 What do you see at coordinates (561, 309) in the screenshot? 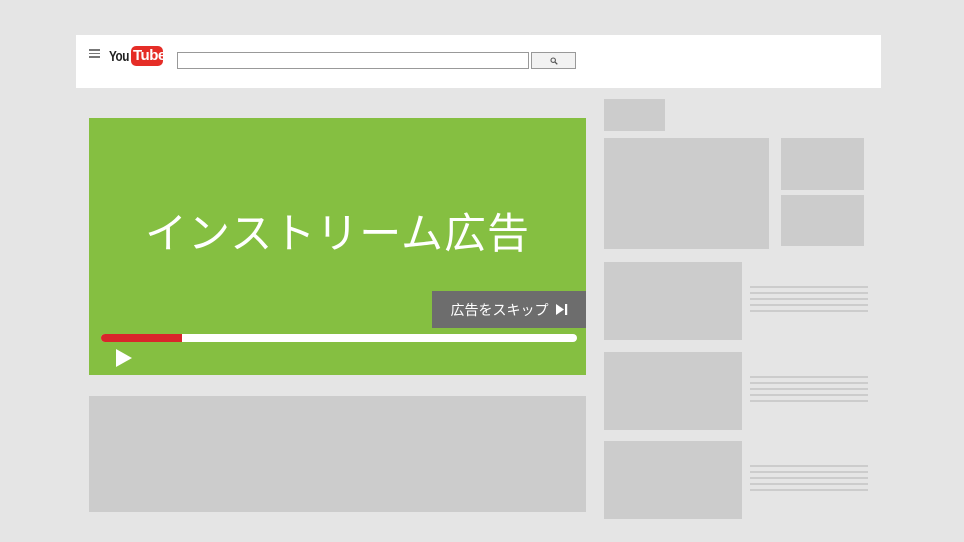
I see `skip-next-icon` at bounding box center [561, 309].